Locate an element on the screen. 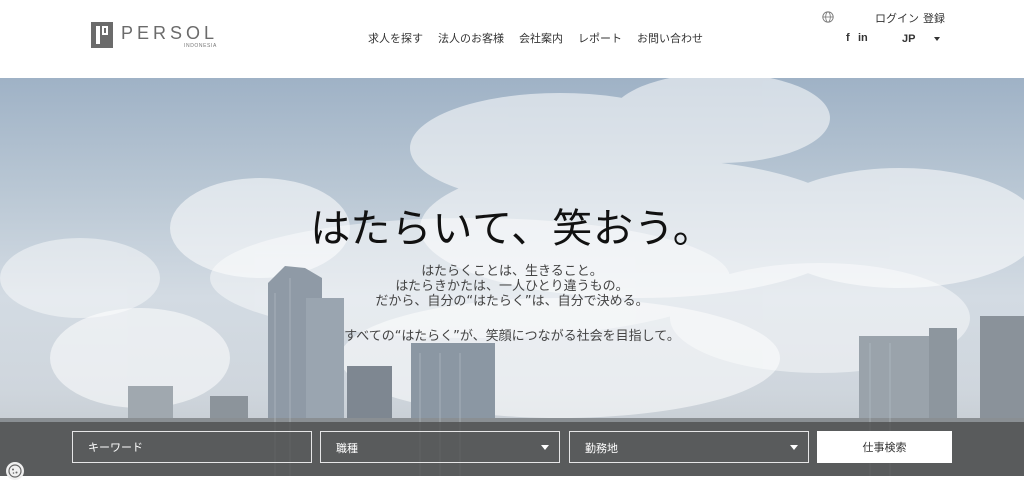  nav-item-reports: レポート is located at coordinates (600, 38).